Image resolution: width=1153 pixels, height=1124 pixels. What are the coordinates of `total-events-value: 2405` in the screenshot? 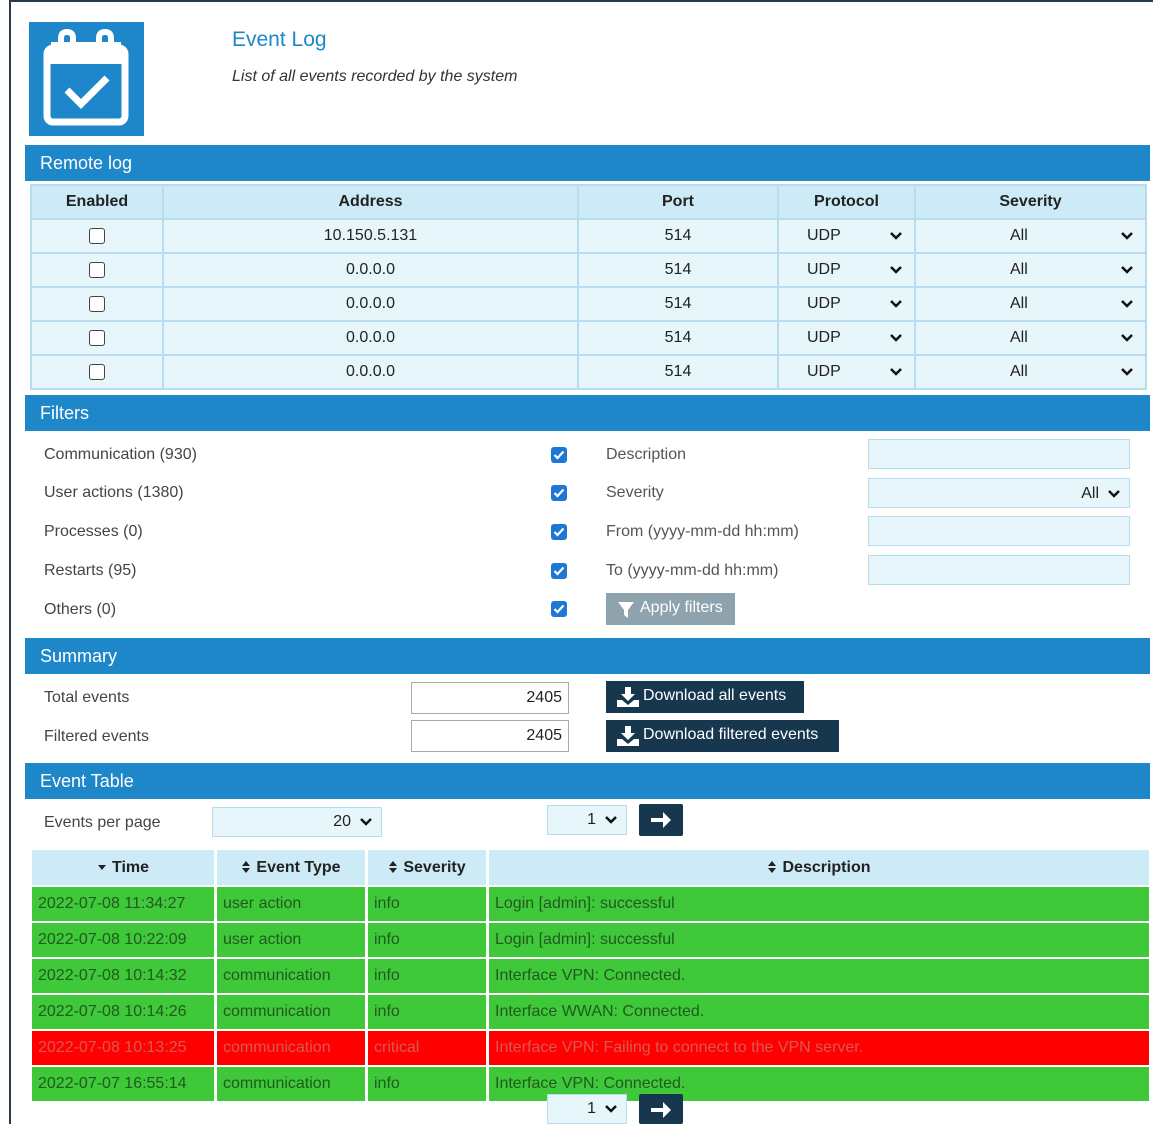 It's located at (490, 698).